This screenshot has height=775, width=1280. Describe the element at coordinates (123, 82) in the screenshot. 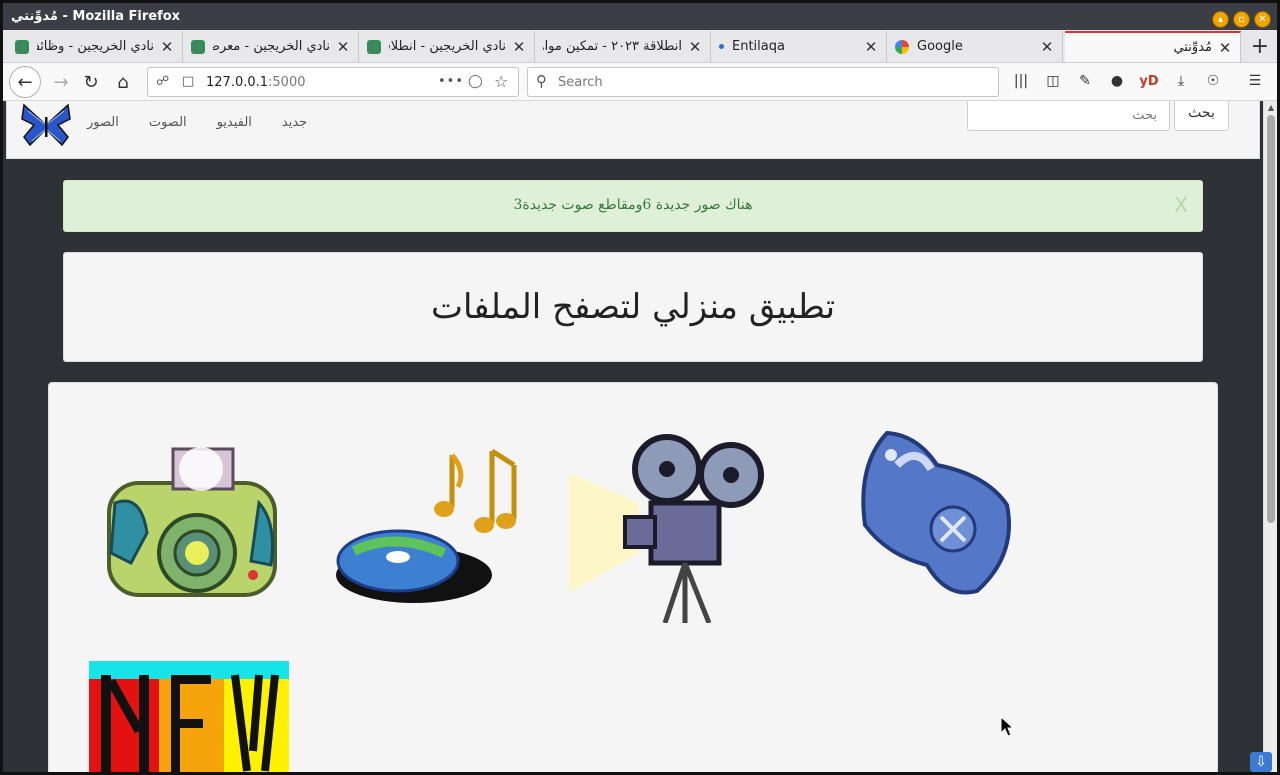

I see `home-button: ⌂` at that location.